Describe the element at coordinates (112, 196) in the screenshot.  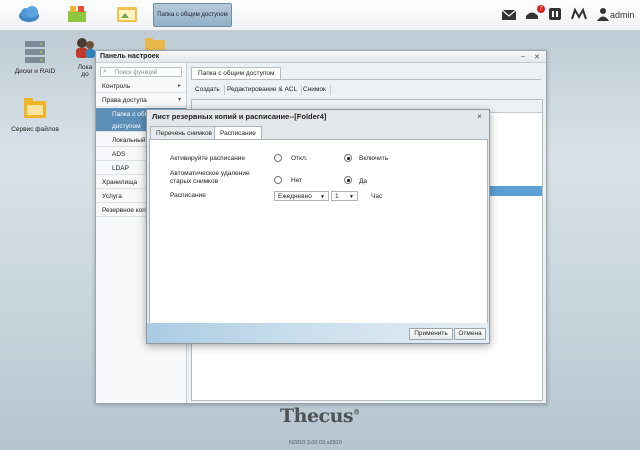
I see `sidebar-item-label: Услуга` at that location.